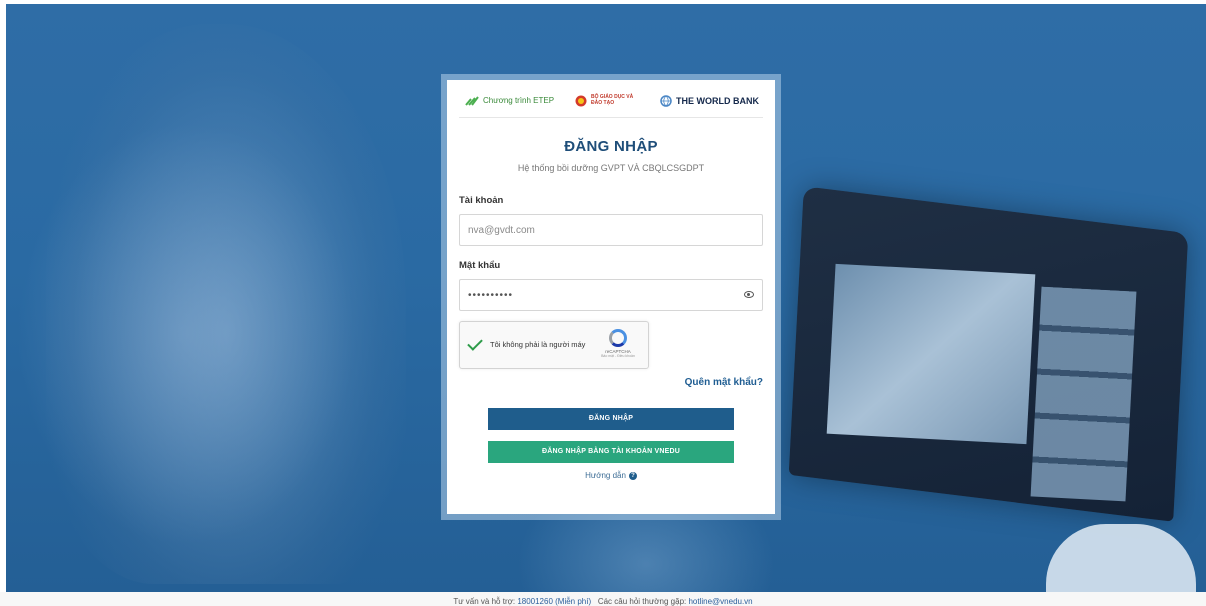  I want to click on login-button: ĐĂNG NHẬP, so click(611, 419).